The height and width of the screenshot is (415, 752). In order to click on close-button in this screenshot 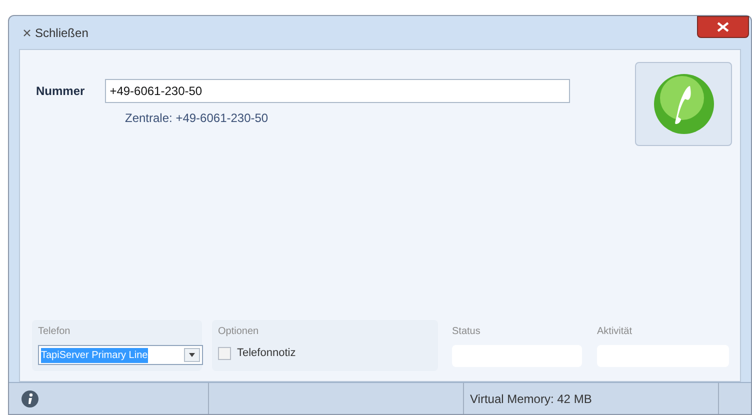, I will do `click(723, 27)`.